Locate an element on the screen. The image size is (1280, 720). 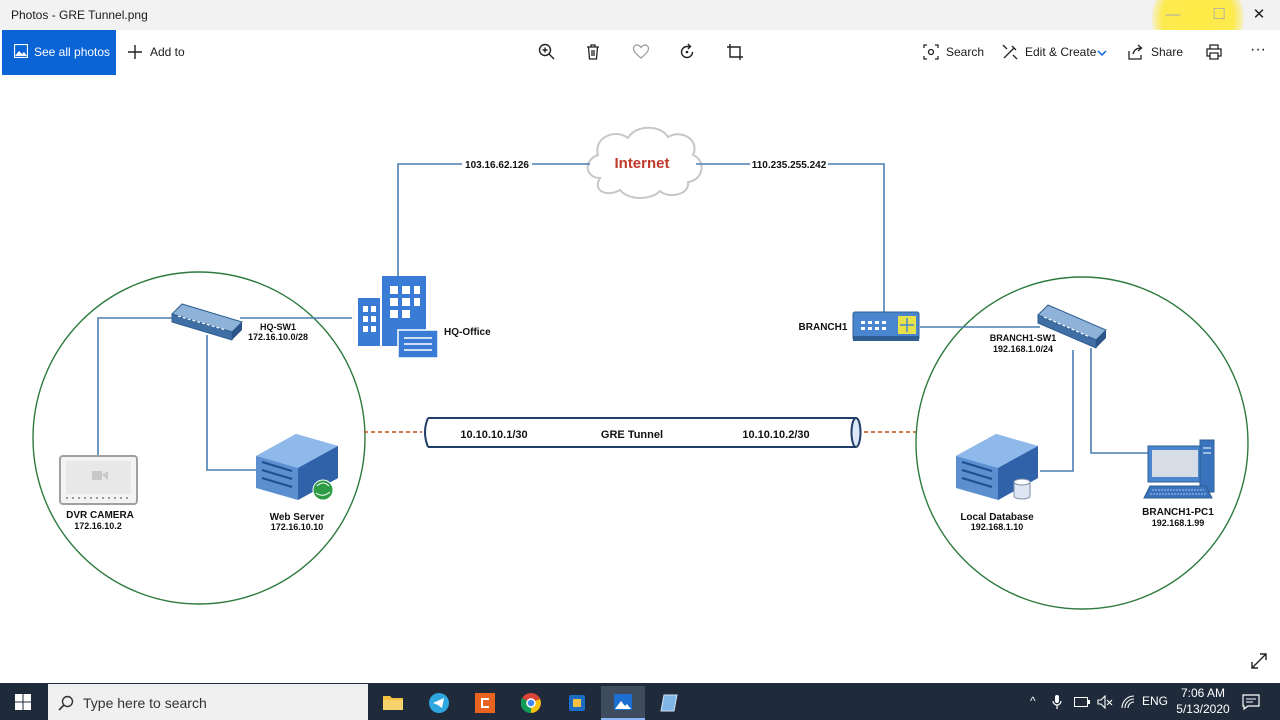
hq-public-ip: 103.16.62.126 is located at coordinates (497, 165).